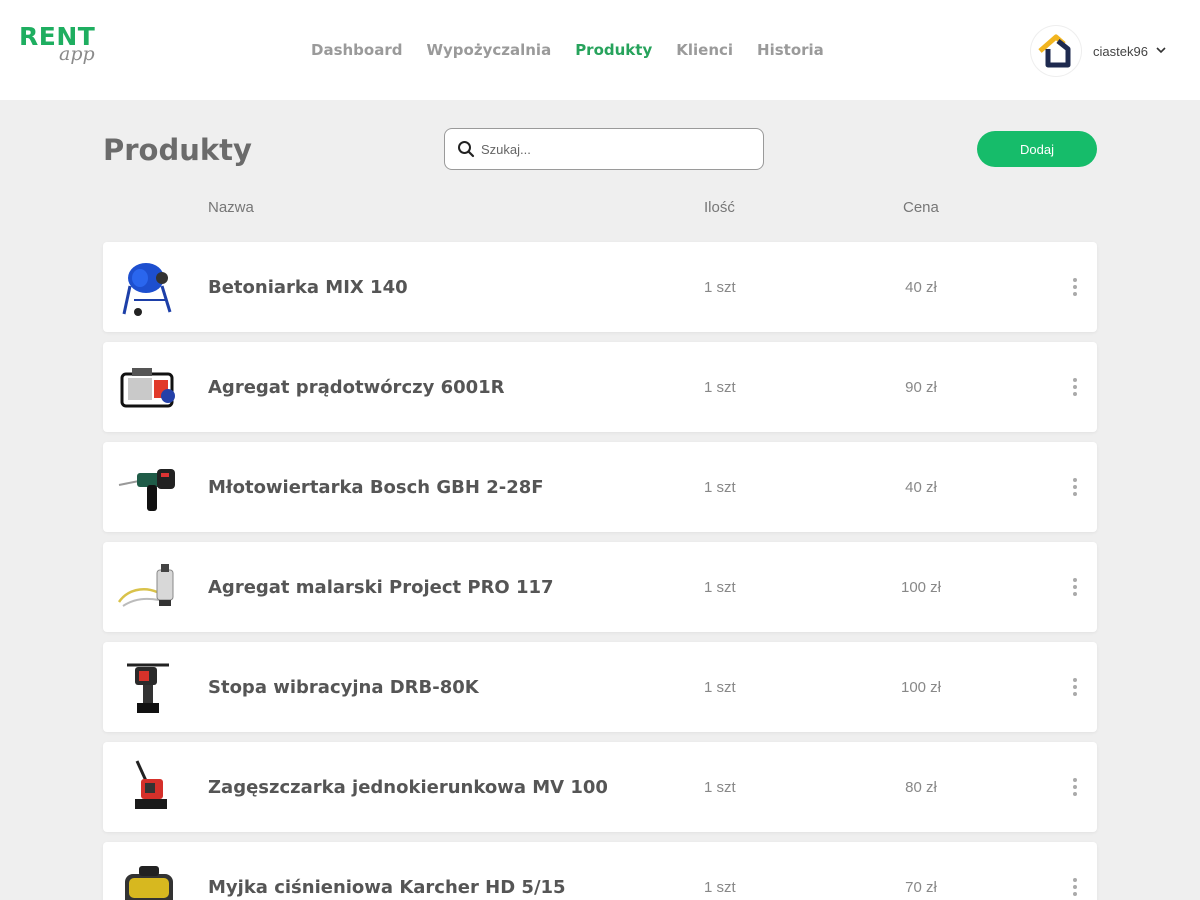  I want to click on pressure-washer-icon, so click(148, 878).